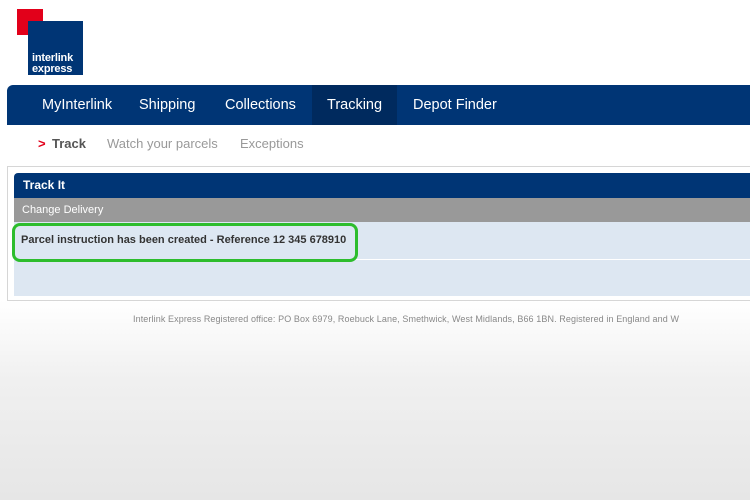  I want to click on interlink-express-logo: interlink express, so click(50, 42).